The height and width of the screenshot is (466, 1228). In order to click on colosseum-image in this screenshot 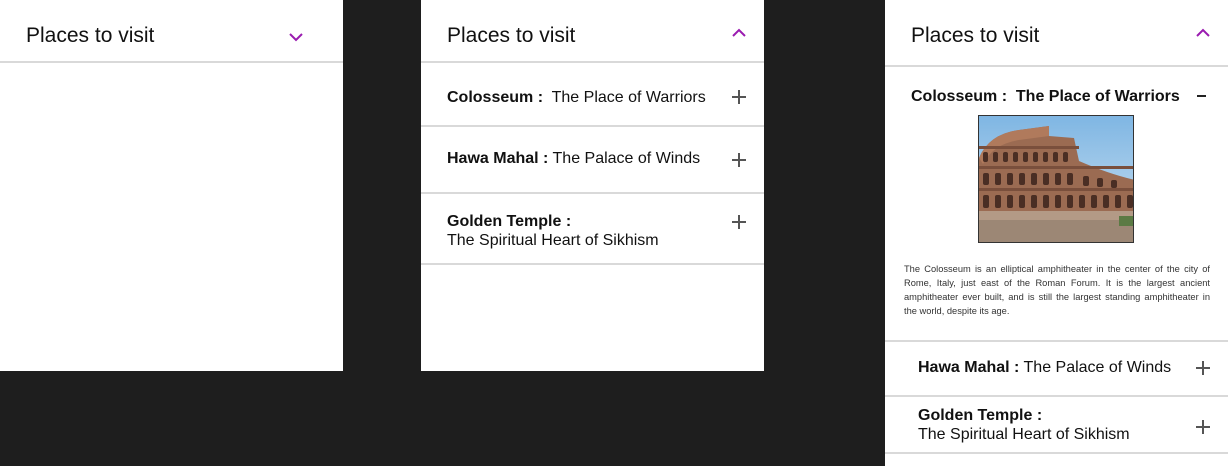, I will do `click(1056, 179)`.